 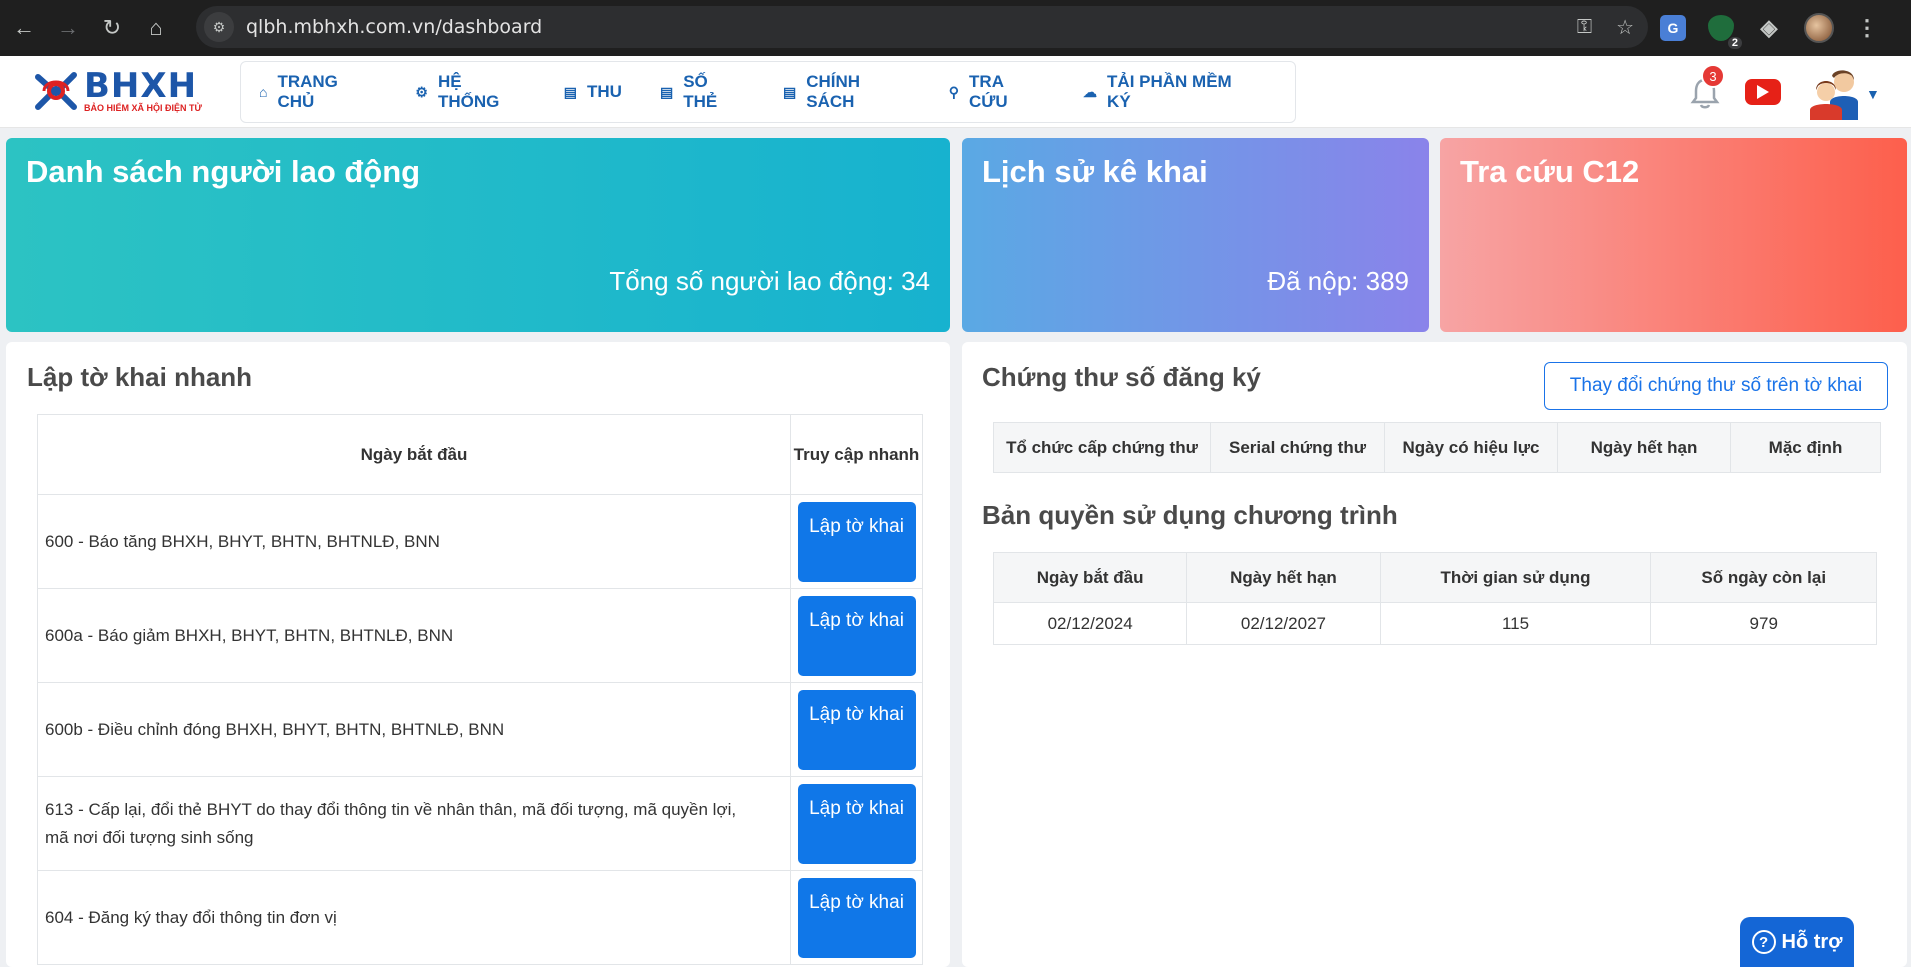 I want to click on form-name: 604 - Đăng ký thay đổi thông tin đơn vị, so click(x=414, y=917).